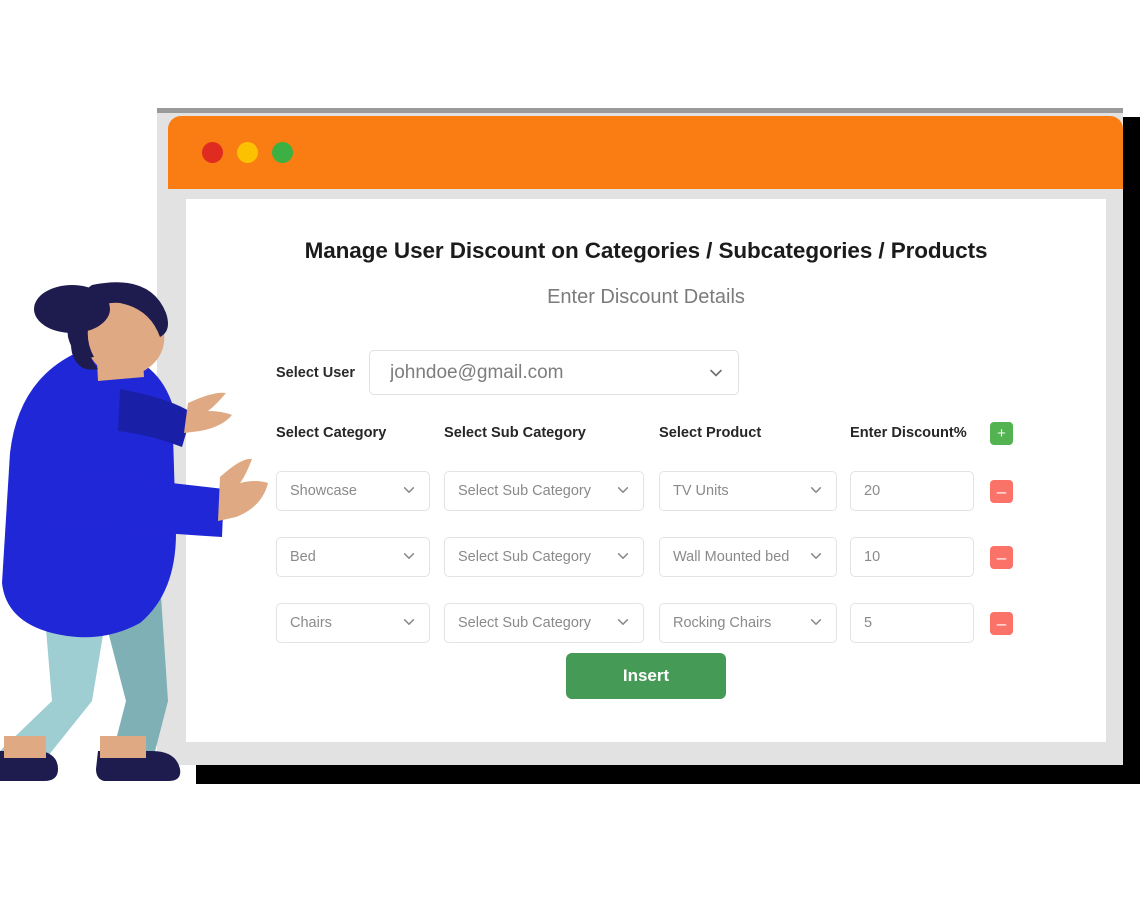  I want to click on window-shadow-bottom, so click(668, 773).